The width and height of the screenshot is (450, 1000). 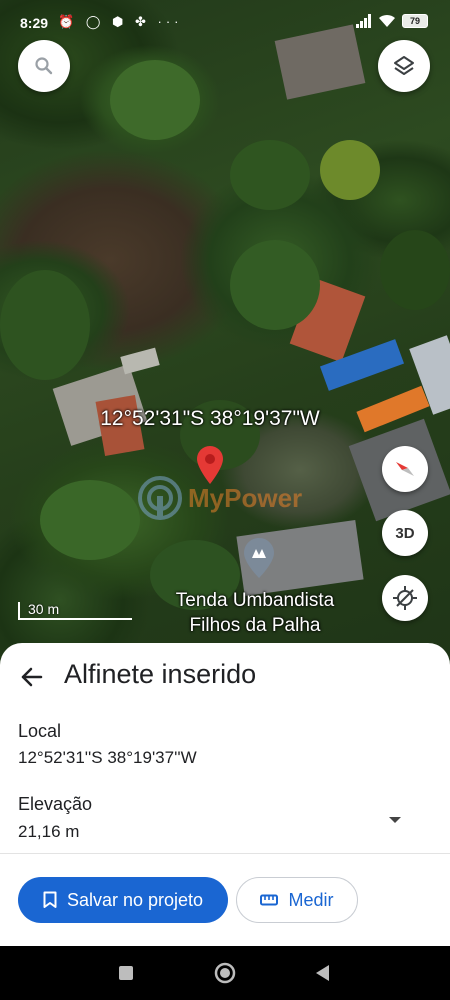 I want to click on battery-icon: 79, so click(x=415, y=21).